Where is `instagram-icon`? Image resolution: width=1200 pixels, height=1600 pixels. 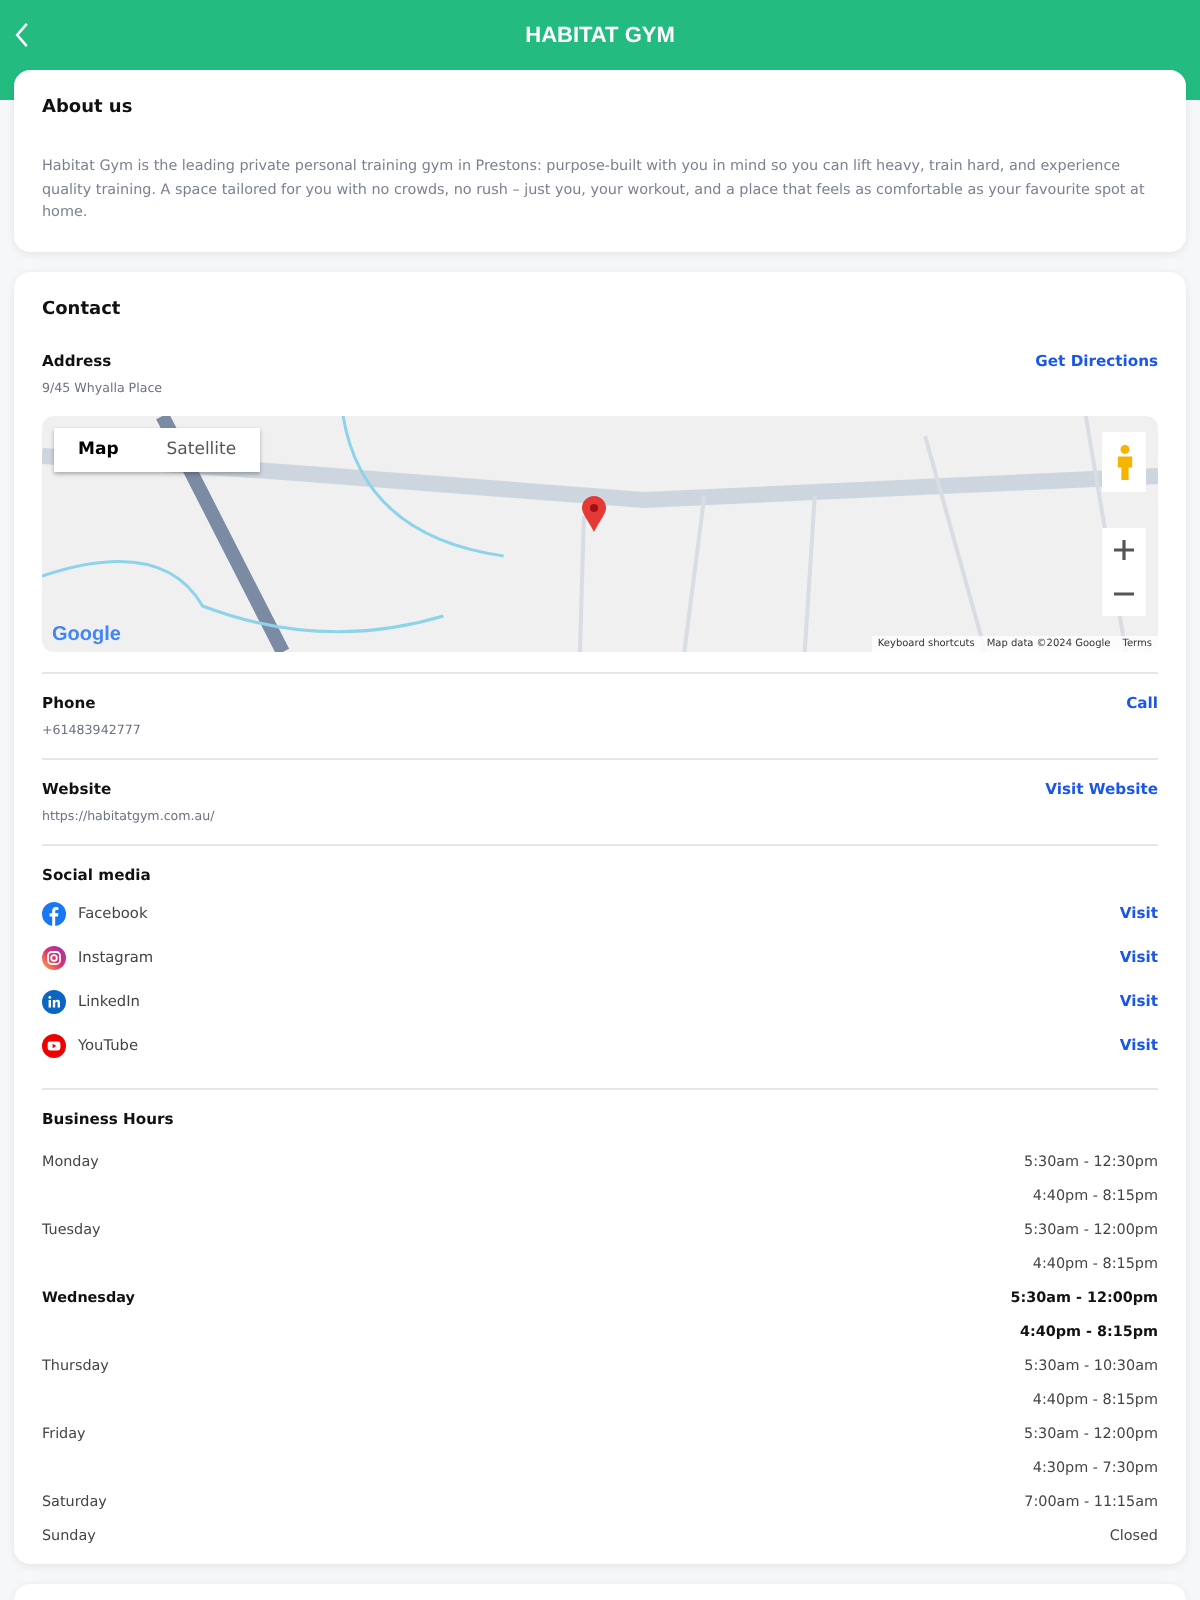
instagram-icon is located at coordinates (54, 957).